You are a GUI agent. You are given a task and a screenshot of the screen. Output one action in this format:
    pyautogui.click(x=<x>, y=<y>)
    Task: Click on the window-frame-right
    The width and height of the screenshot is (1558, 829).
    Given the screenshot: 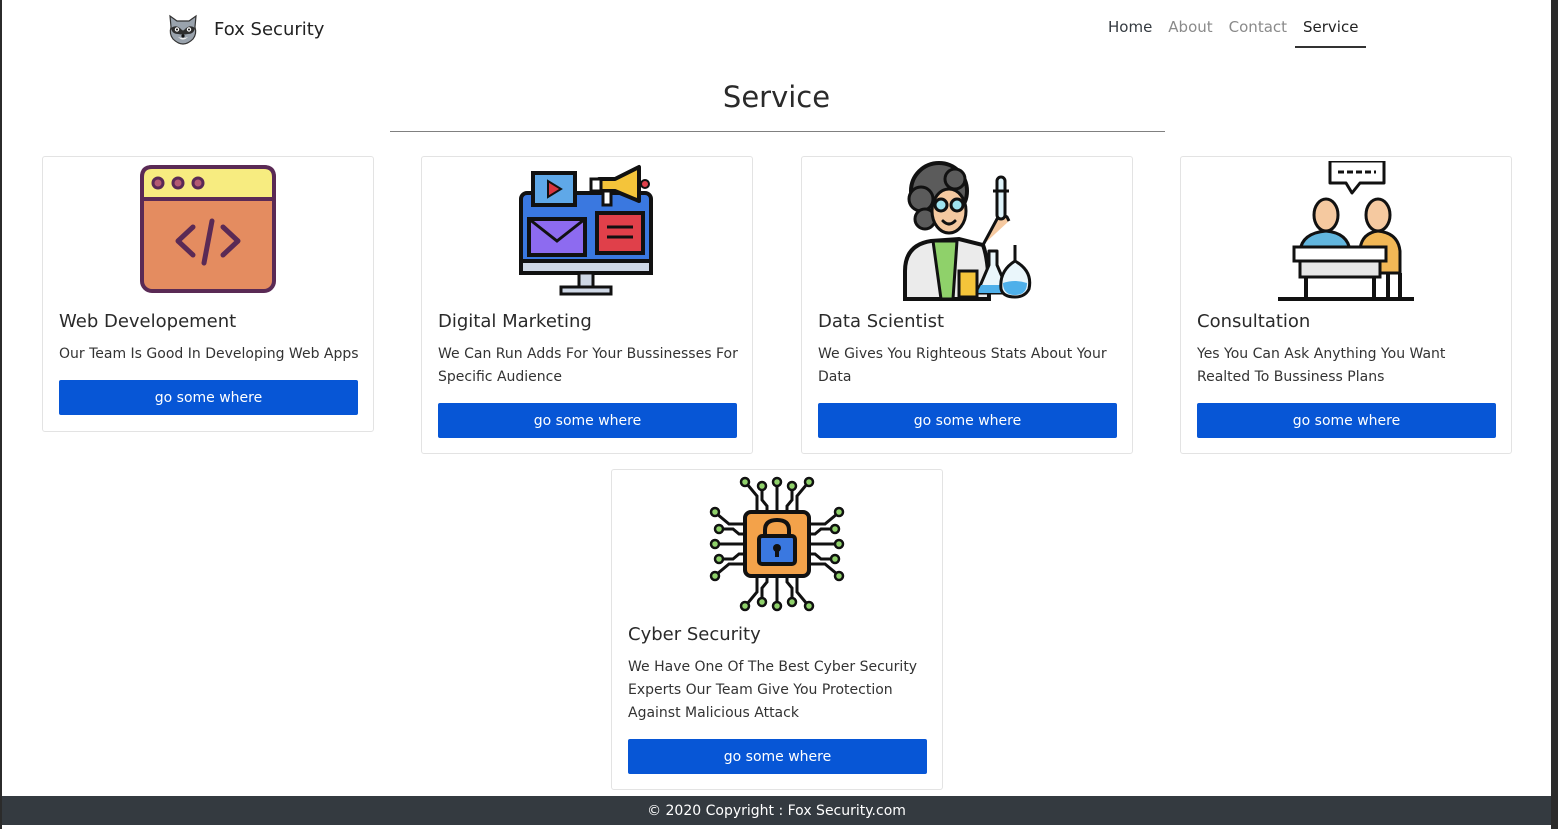 What is the action you would take?
    pyautogui.click(x=1554, y=414)
    